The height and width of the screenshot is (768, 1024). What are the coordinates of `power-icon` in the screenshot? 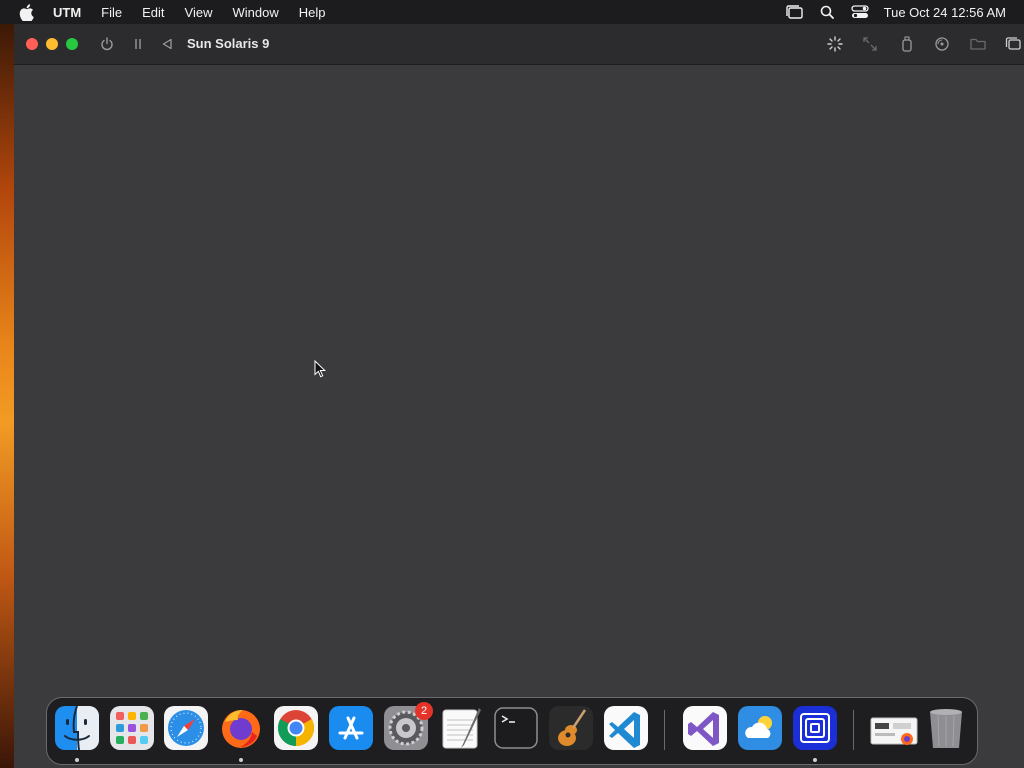 It's located at (107, 44).